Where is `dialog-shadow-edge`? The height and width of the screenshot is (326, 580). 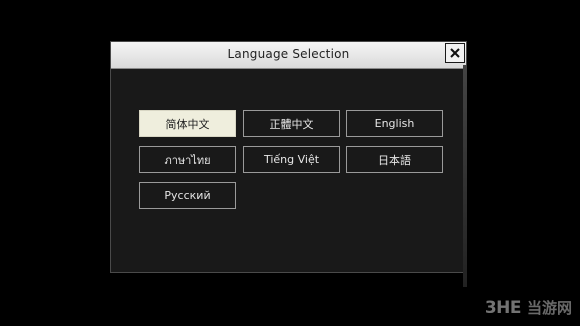
dialog-shadow-edge is located at coordinates (465, 176).